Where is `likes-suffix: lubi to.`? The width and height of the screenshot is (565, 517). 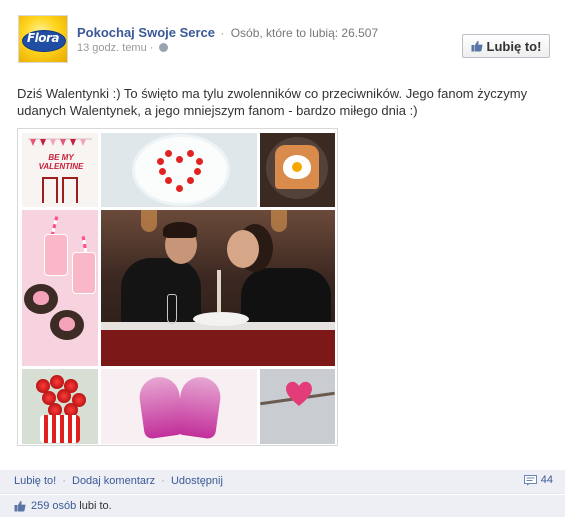 likes-suffix: lubi to. is located at coordinates (95, 506).